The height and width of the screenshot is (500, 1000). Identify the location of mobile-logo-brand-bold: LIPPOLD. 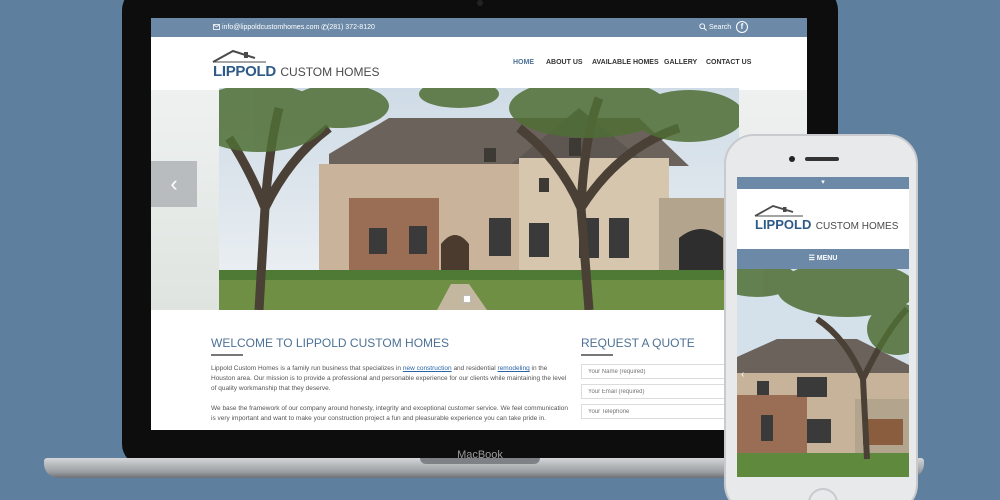
(783, 224).